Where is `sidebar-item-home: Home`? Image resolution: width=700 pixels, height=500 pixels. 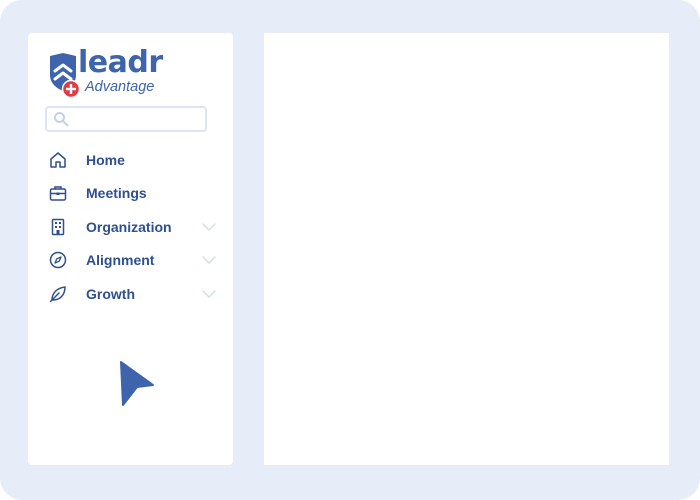 sidebar-item-home: Home is located at coordinates (132, 160).